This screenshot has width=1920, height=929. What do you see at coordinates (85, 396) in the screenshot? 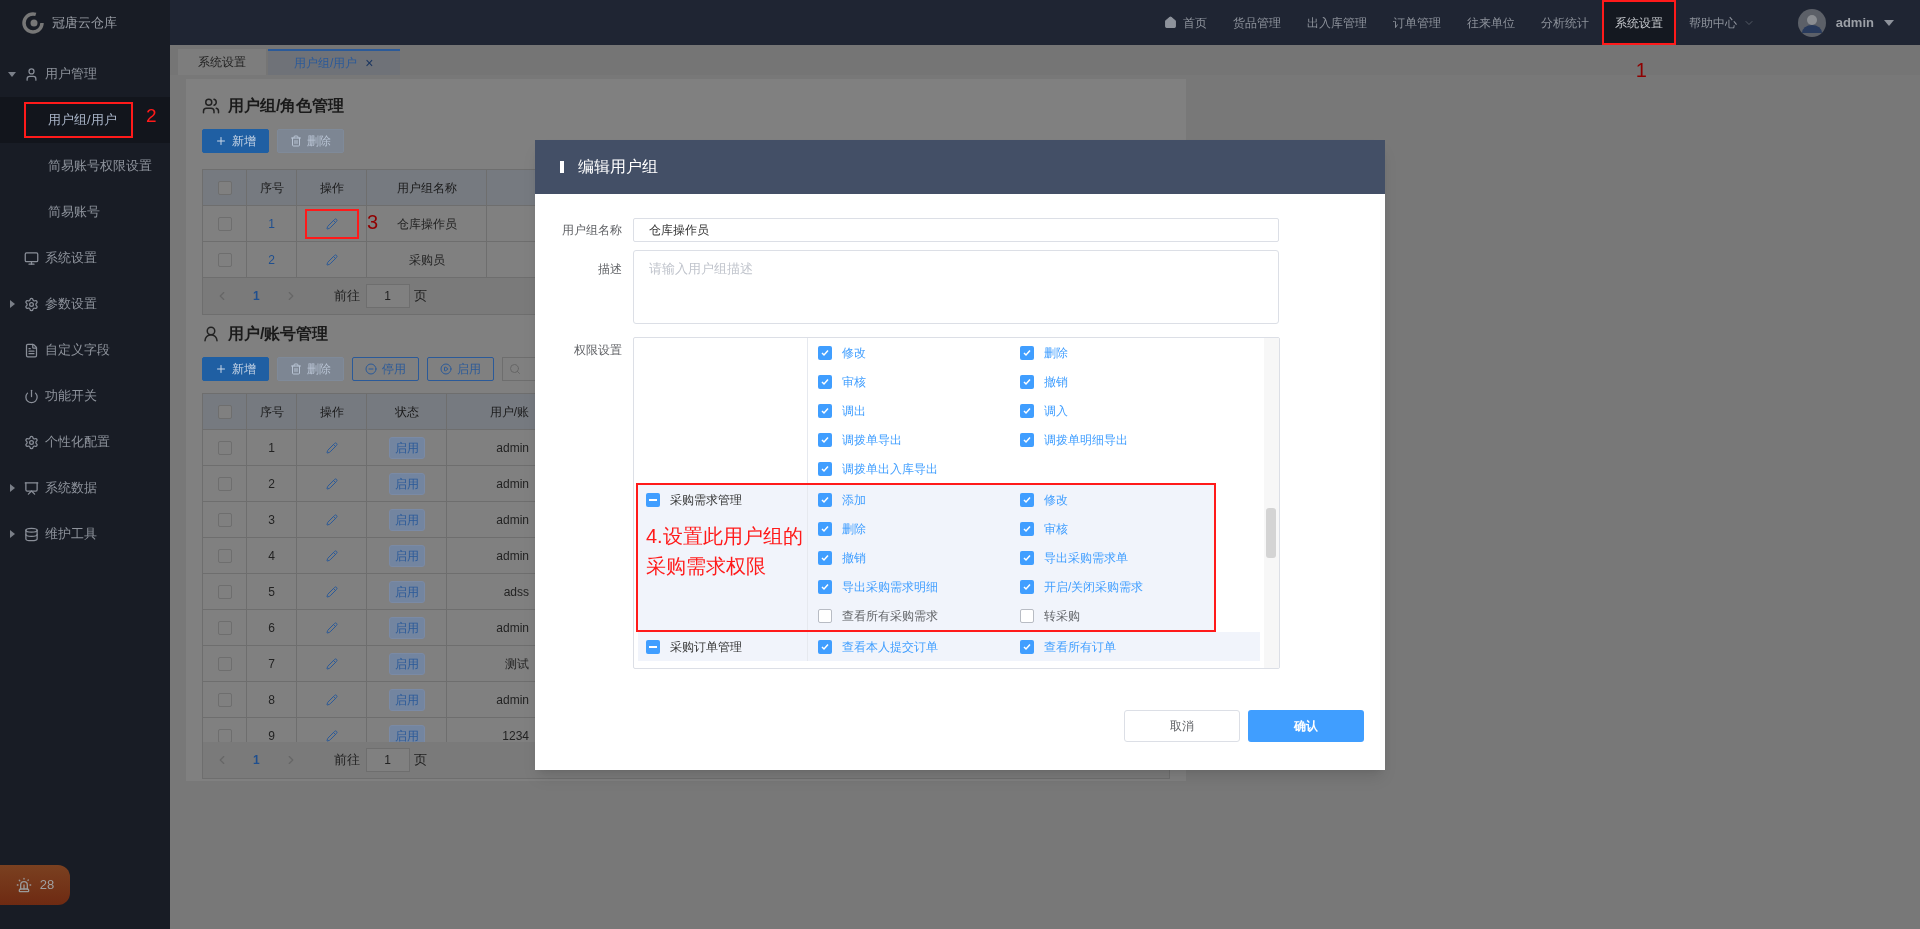
I see `sidebar-item: 功能开关` at bounding box center [85, 396].